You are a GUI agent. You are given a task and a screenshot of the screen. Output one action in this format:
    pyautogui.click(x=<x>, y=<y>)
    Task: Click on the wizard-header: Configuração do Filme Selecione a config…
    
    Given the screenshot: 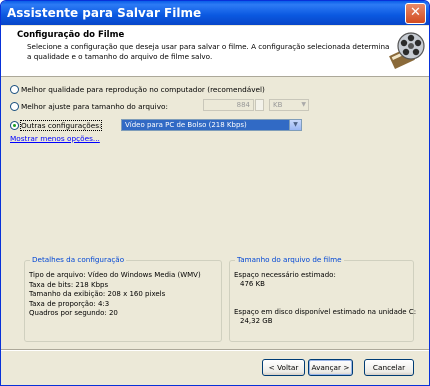 What is the action you would take?
    pyautogui.click(x=215, y=51)
    